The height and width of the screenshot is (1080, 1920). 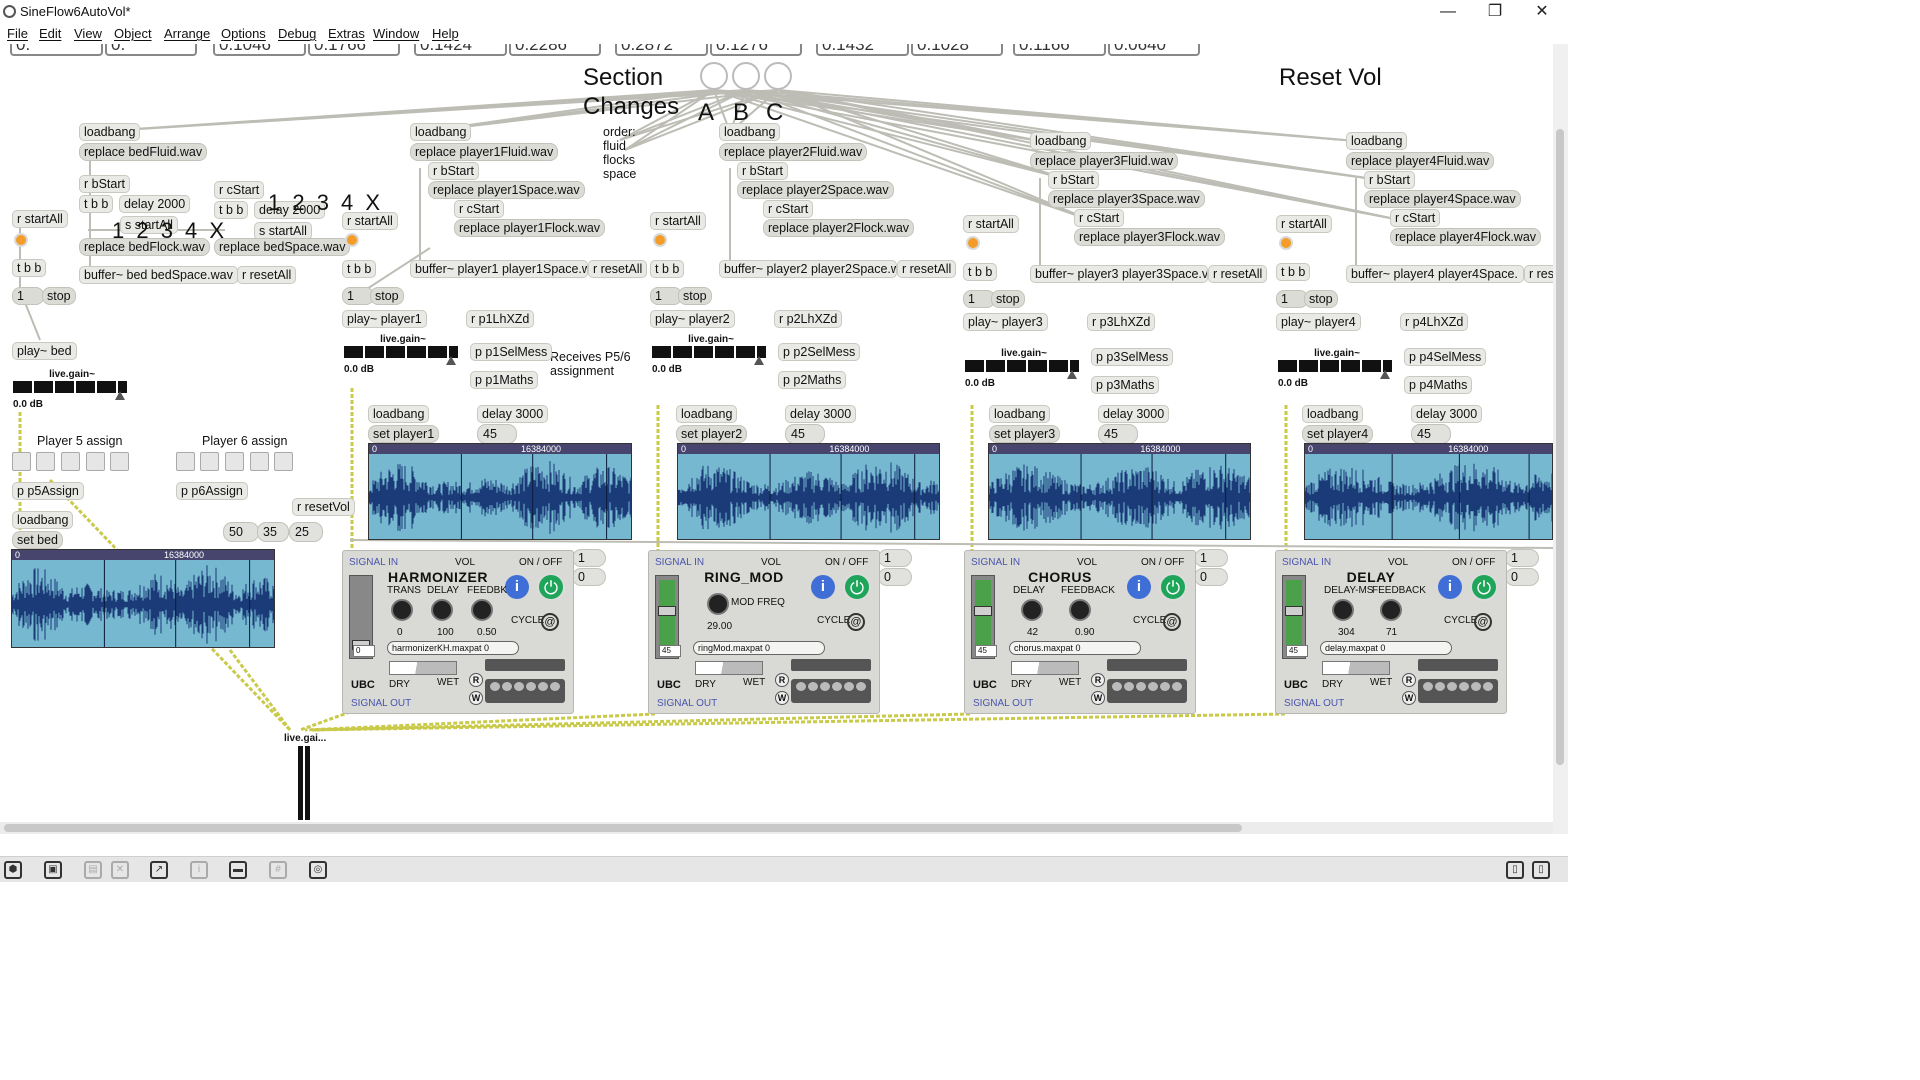 I want to click on player1-replace-flock: replace player1Flock.wav, so click(x=530, y=228).